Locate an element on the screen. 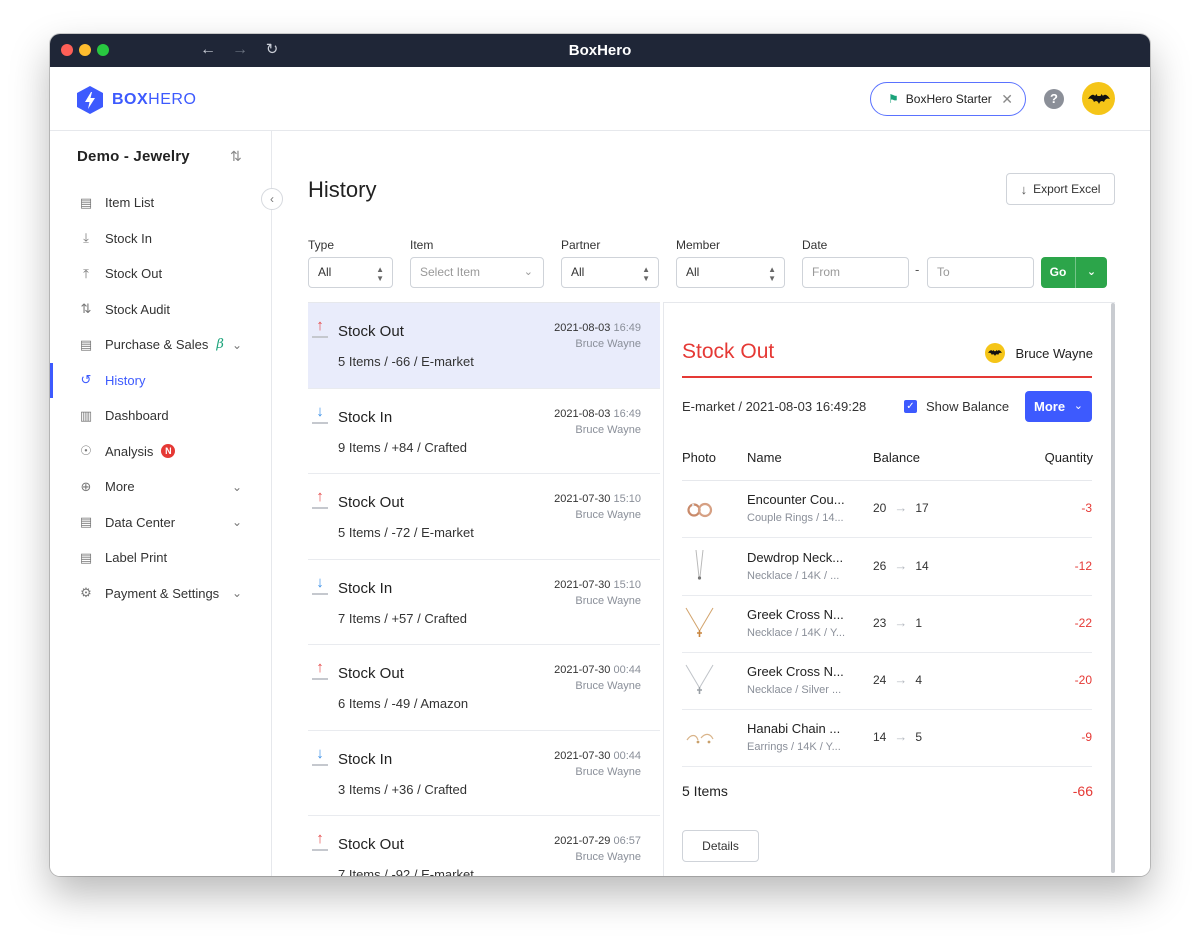  item-select: Select Item ⌄ is located at coordinates (477, 272).